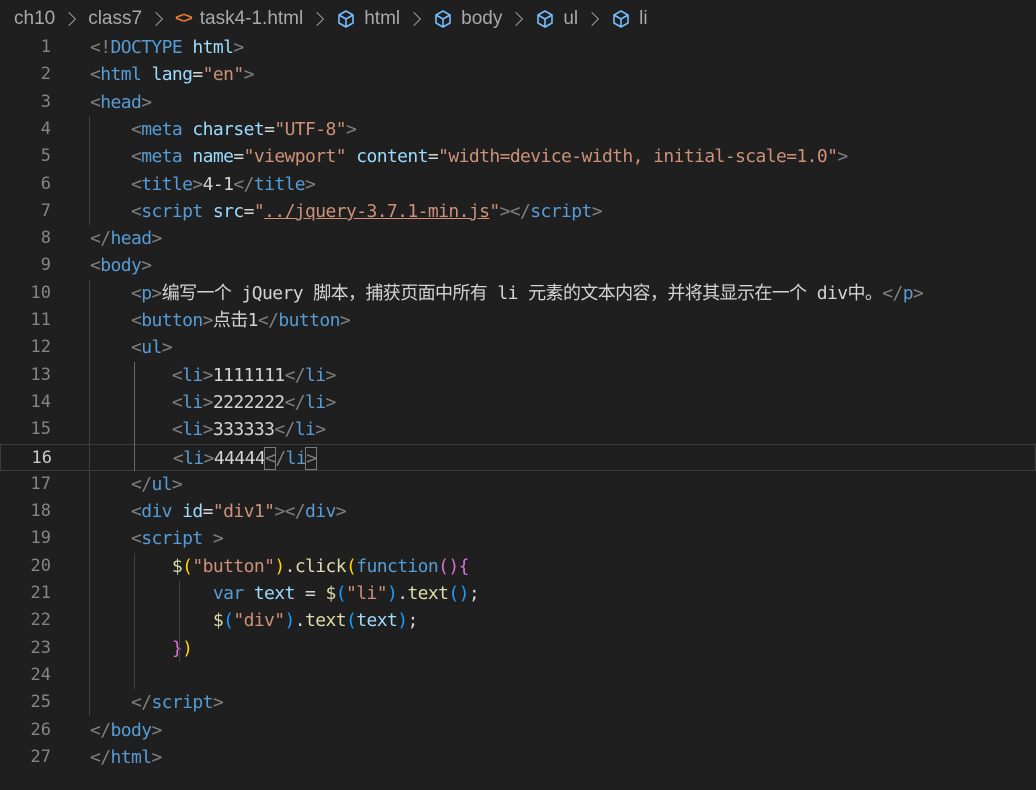 This screenshot has width=1036, height=790. I want to click on code-line: 13 <li>1111111</li>, so click(518, 375).